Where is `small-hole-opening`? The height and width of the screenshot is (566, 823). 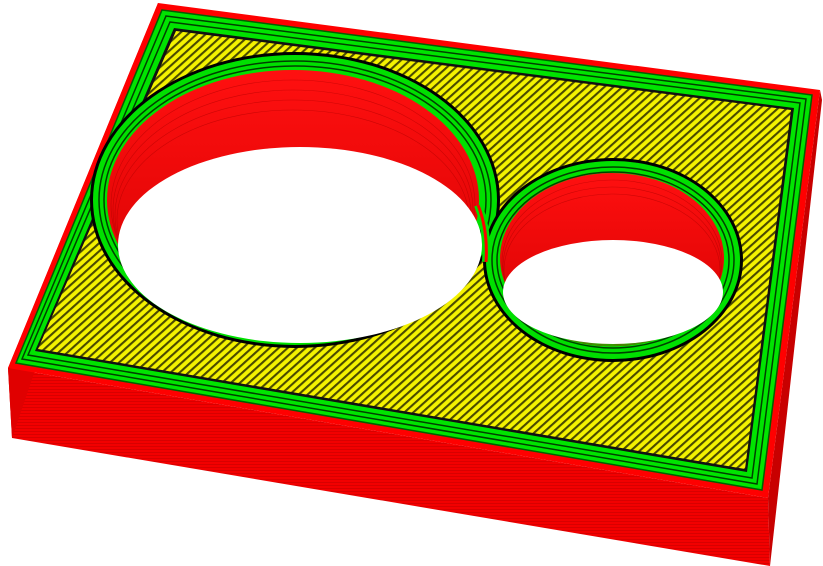
small-hole-opening is located at coordinates (613, 292).